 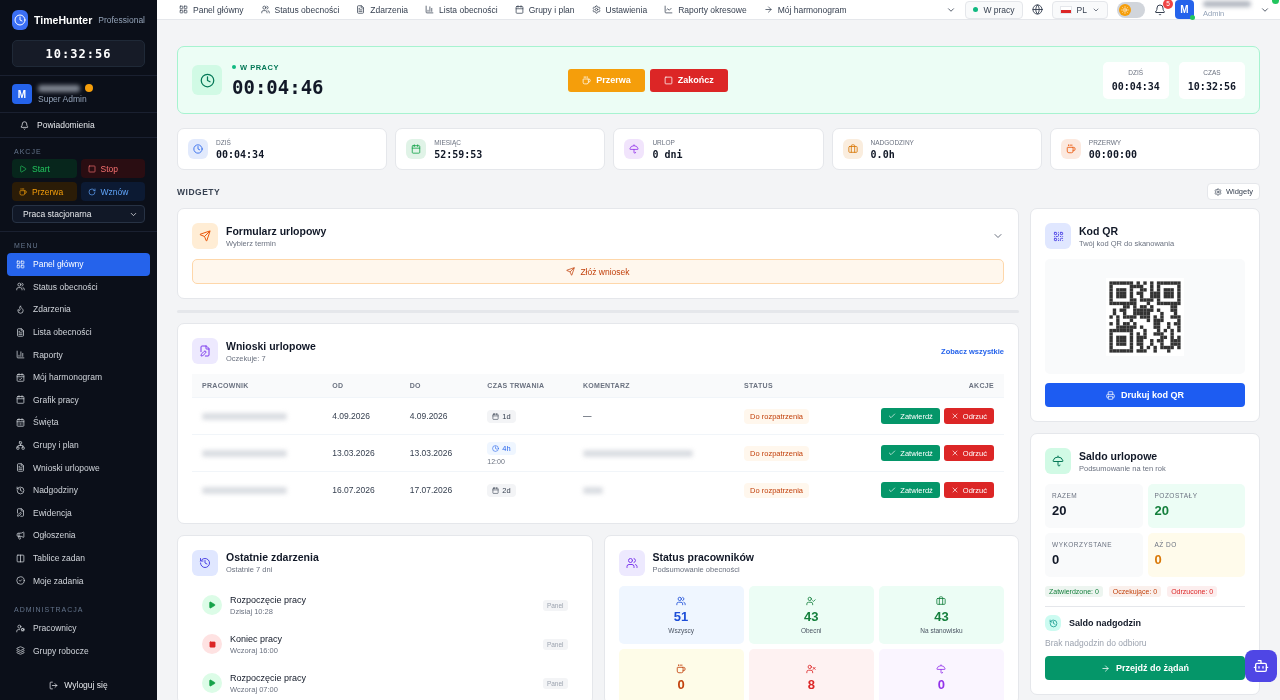 I want to click on table-cell: 17.07.2026, so click(x=438, y=490).